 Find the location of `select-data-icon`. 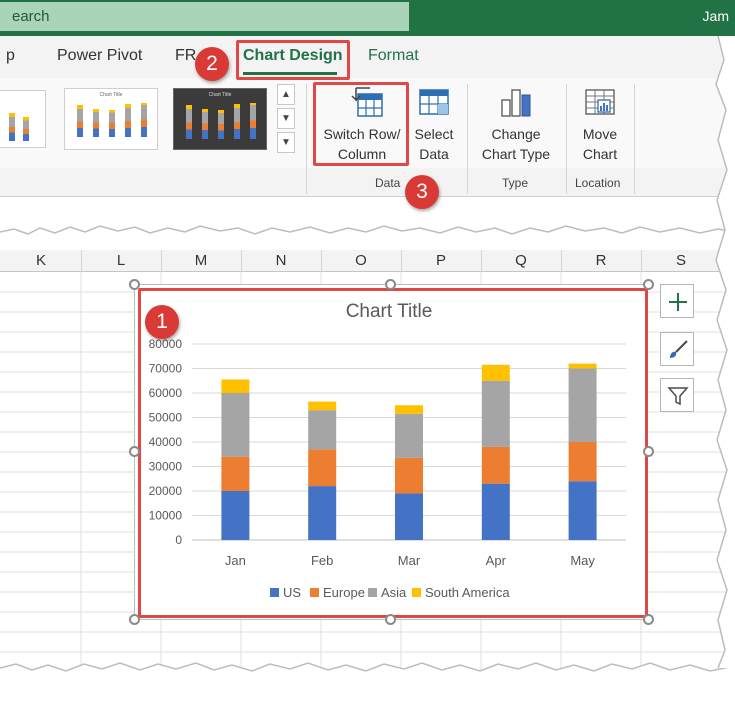

select-data-icon is located at coordinates (434, 102).